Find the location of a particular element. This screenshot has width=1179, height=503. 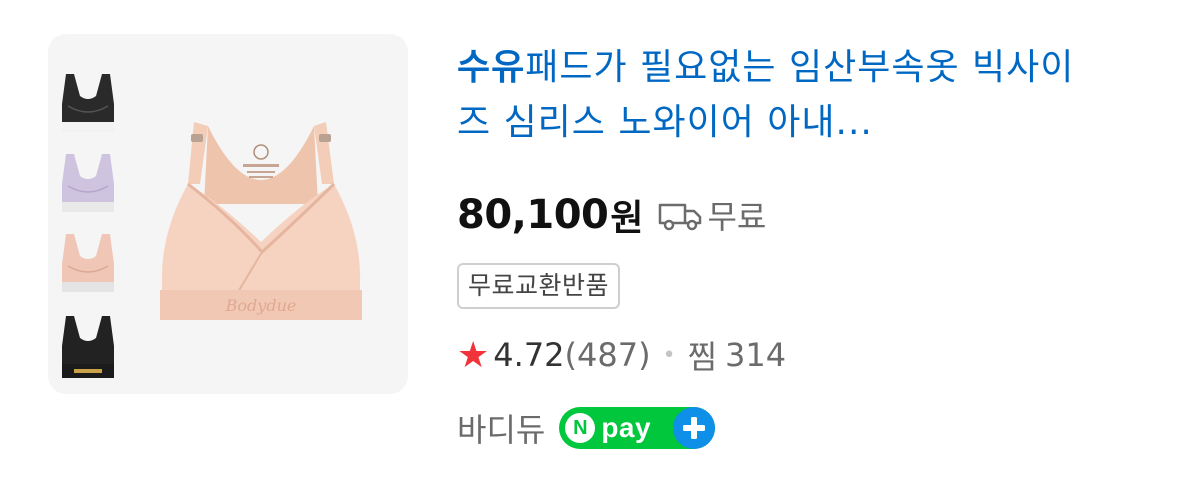

seller-name: 바디듀 is located at coordinates (501, 428).